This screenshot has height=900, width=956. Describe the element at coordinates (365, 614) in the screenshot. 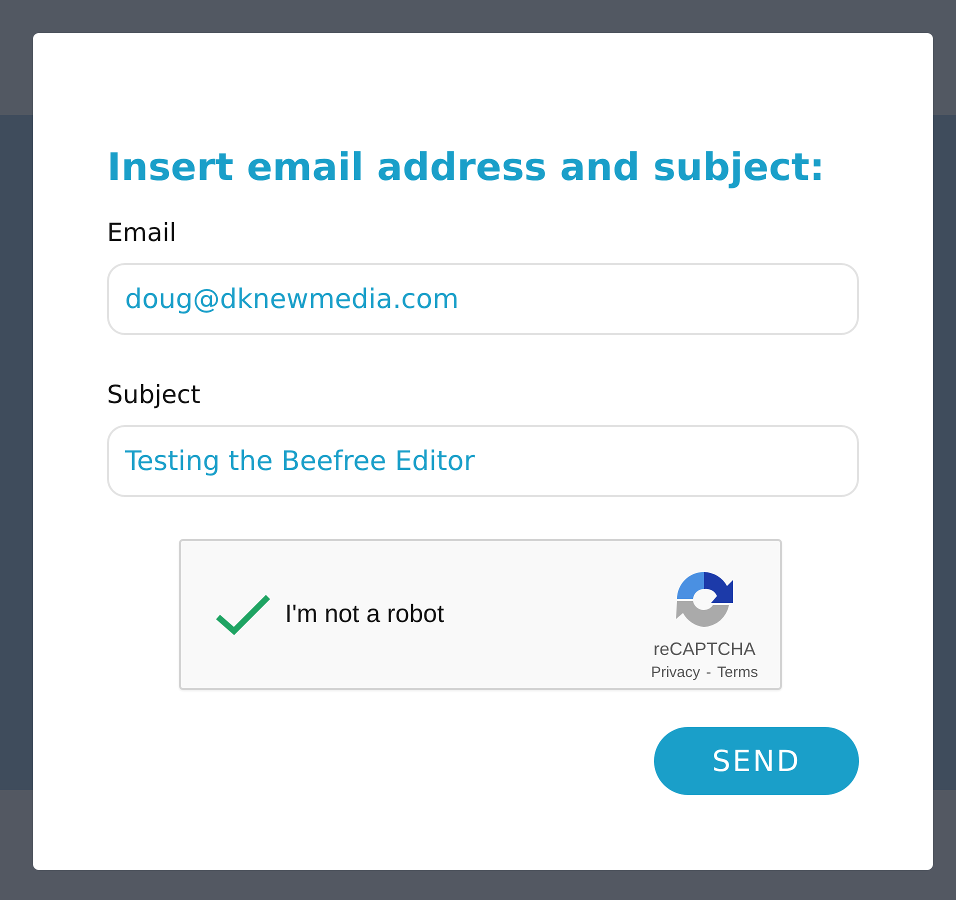

I see `captcha-label: I'm not a robot` at that location.